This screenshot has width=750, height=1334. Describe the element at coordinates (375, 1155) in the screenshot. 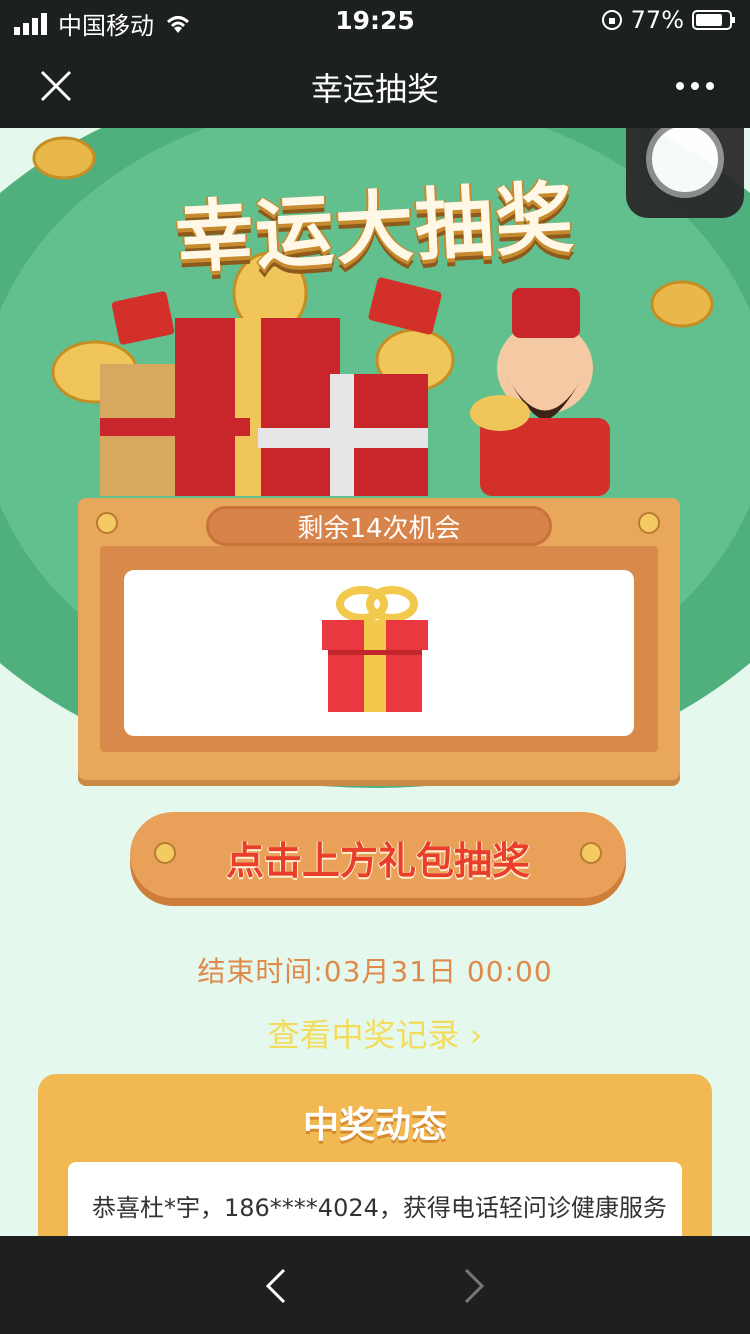

I see `winner-news-panel: 中奖动态 恭喜杜*宇，186****4024，获得电话轻问诊健康服务` at that location.